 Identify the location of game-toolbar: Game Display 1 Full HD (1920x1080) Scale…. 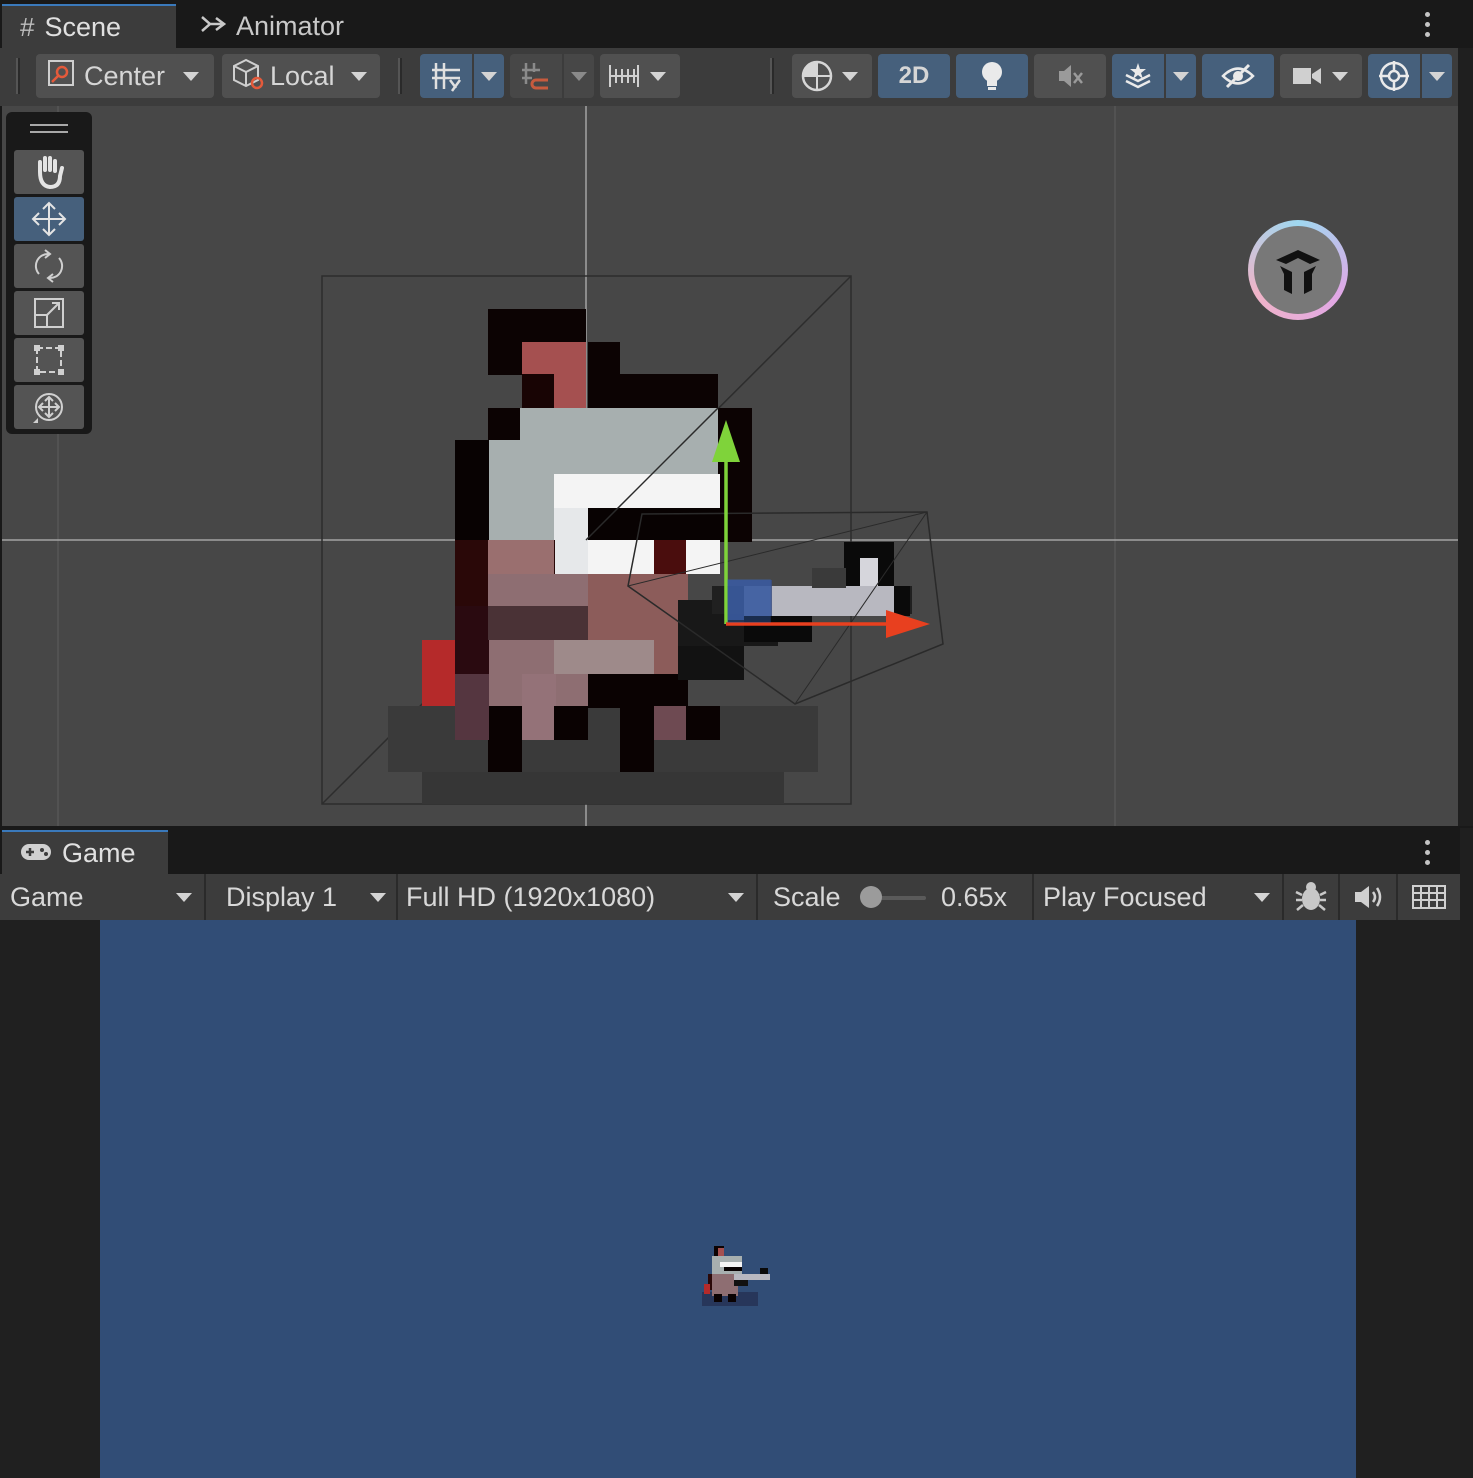
(730, 897).